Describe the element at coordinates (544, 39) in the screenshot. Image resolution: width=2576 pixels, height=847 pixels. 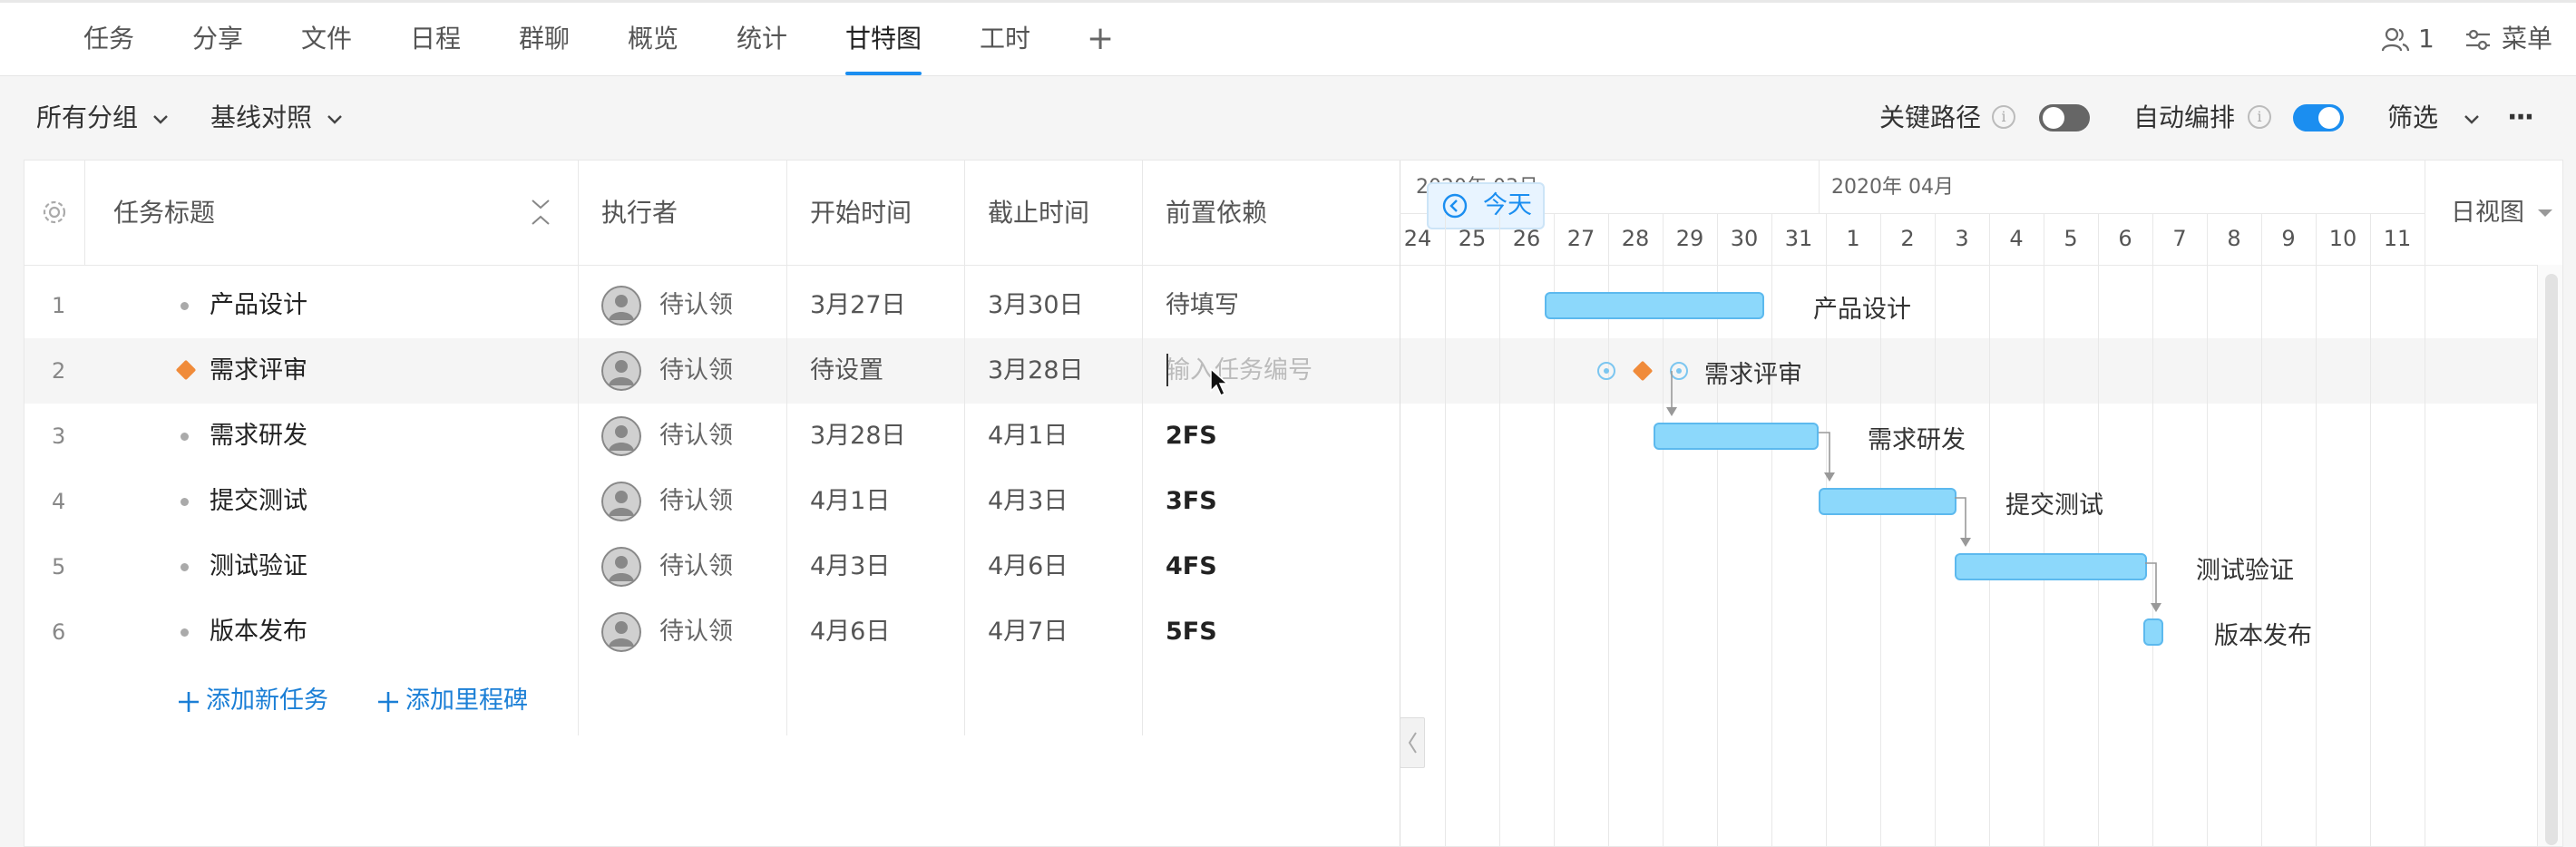
I see `tab-group-chat: 群聊` at that location.